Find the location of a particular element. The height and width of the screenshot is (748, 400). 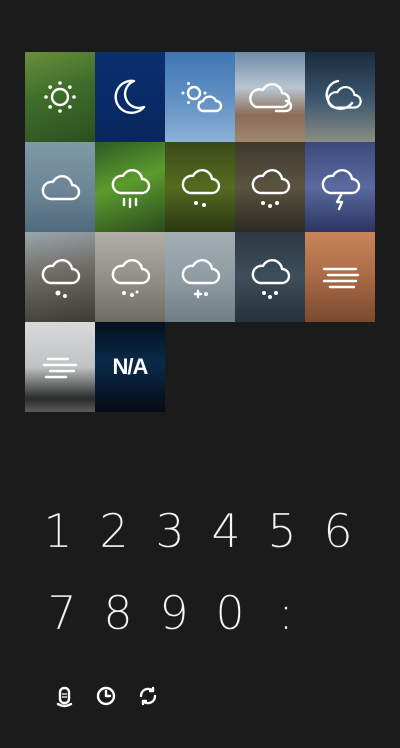

wind-icon is located at coordinates (340, 277).